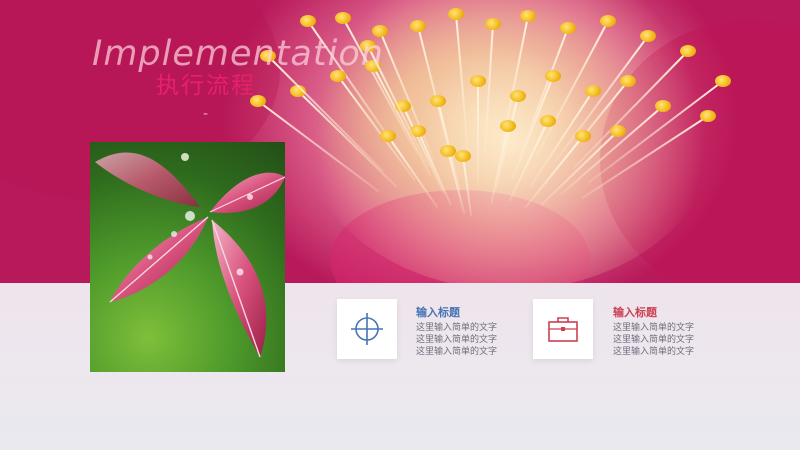 The height and width of the screenshot is (450, 800). Describe the element at coordinates (438, 312) in the screenshot. I see `item-1-heading: 输入标题` at that location.